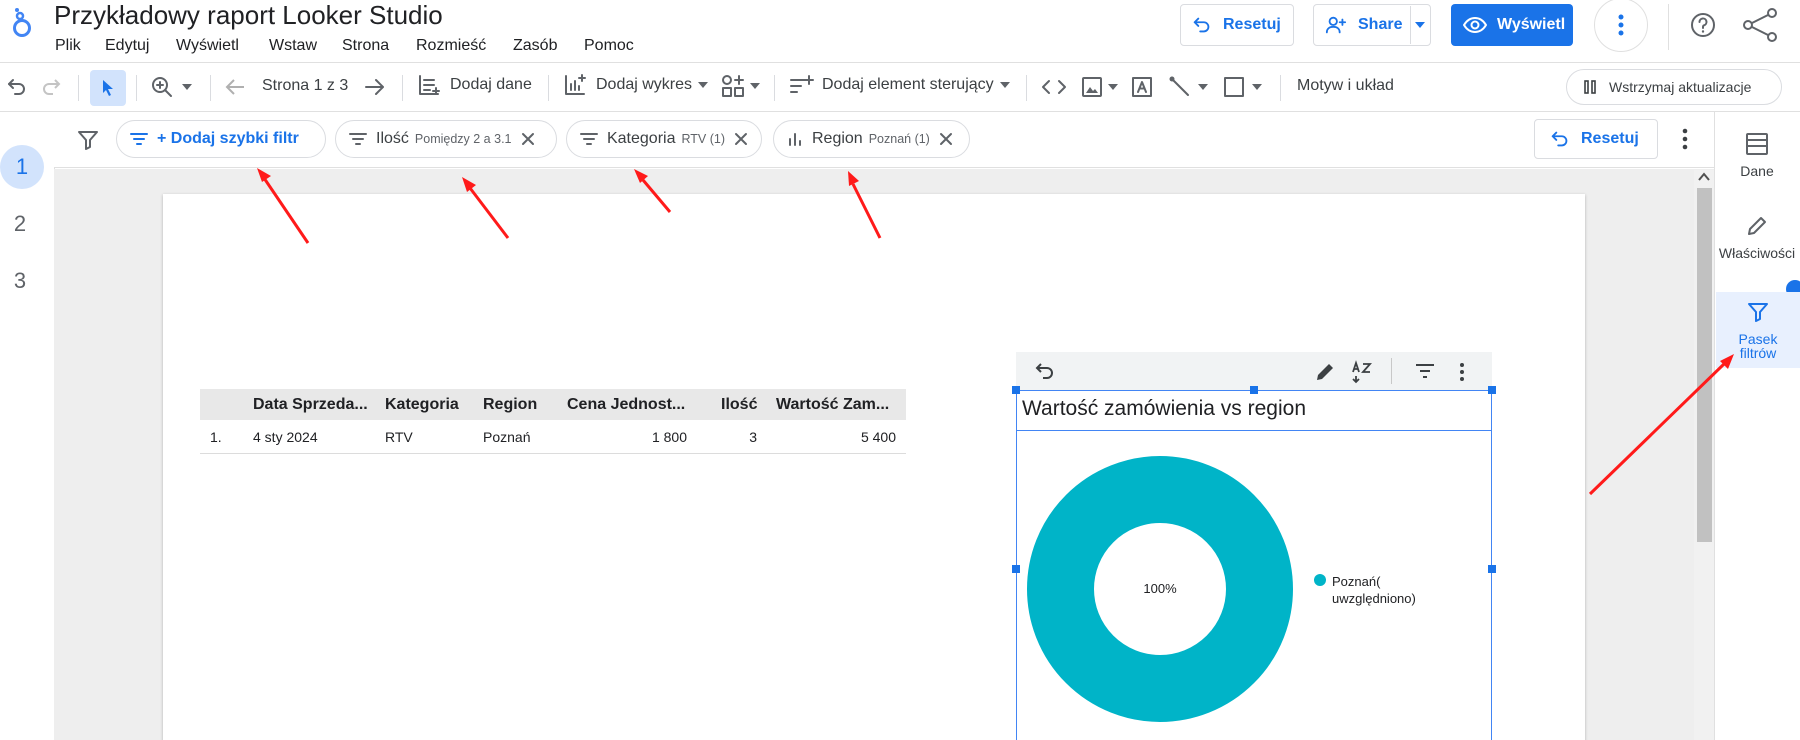 The image size is (1800, 740). What do you see at coordinates (802, 84) in the screenshot?
I see `control-icon` at bounding box center [802, 84].